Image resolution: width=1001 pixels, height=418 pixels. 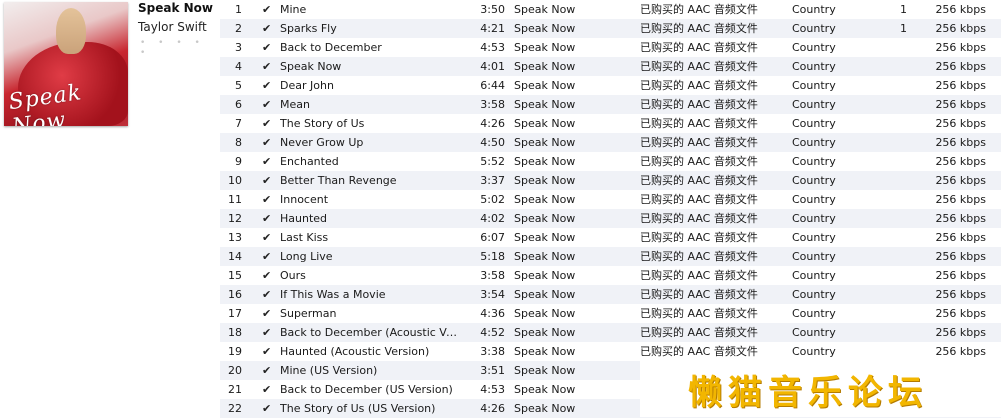 What do you see at coordinates (808, 393) in the screenshot?
I see `watermark-text: 懒猫音乐论坛` at bounding box center [808, 393].